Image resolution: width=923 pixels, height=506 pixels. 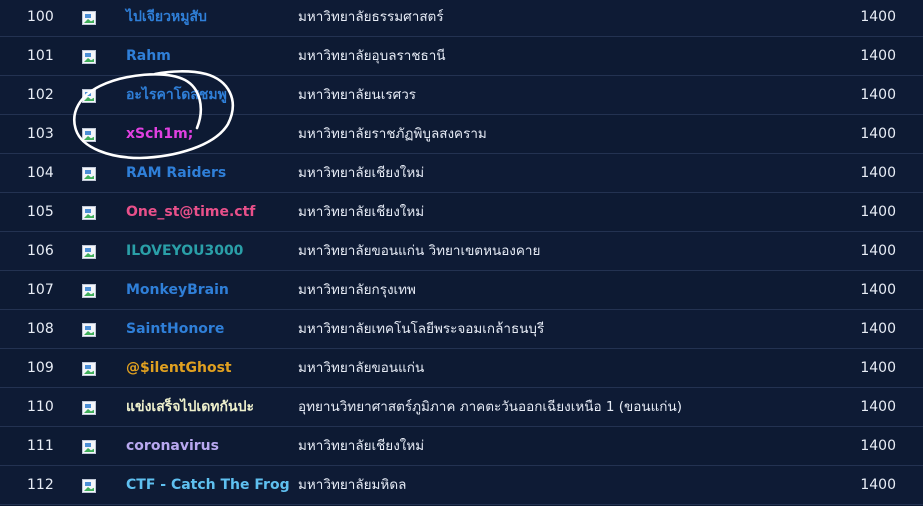 What do you see at coordinates (40, 485) in the screenshot?
I see `rank-cell: 112` at bounding box center [40, 485].